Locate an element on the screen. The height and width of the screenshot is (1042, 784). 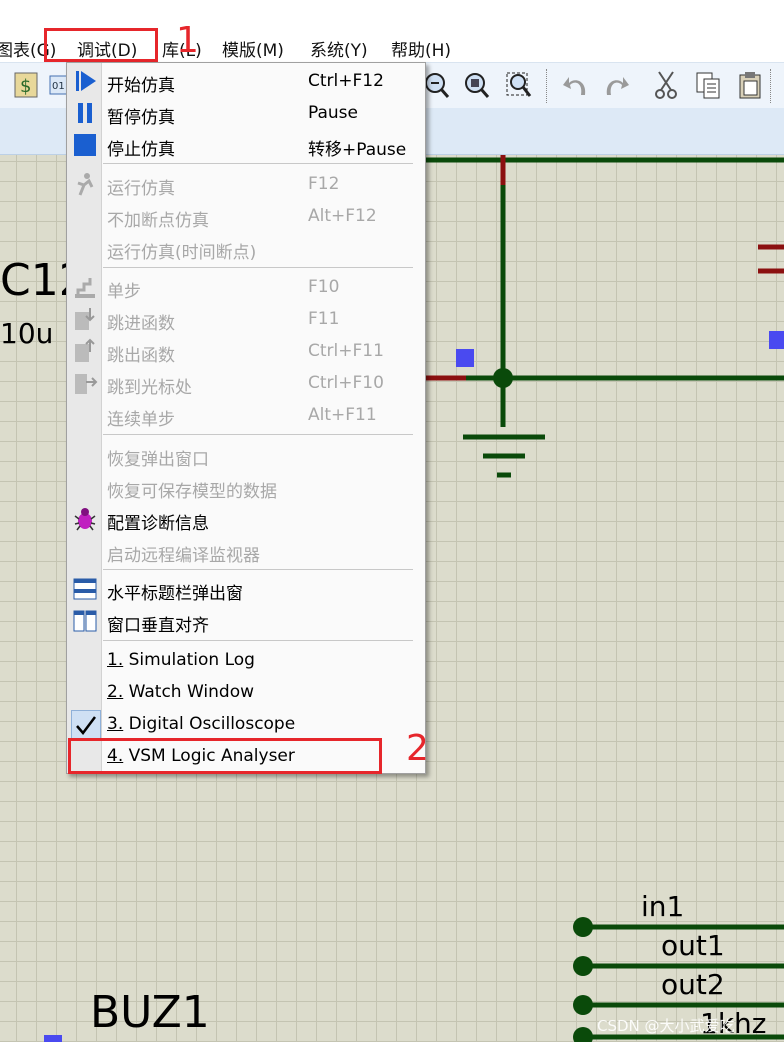
port-out2-label: out2 is located at coordinates (693, 984).